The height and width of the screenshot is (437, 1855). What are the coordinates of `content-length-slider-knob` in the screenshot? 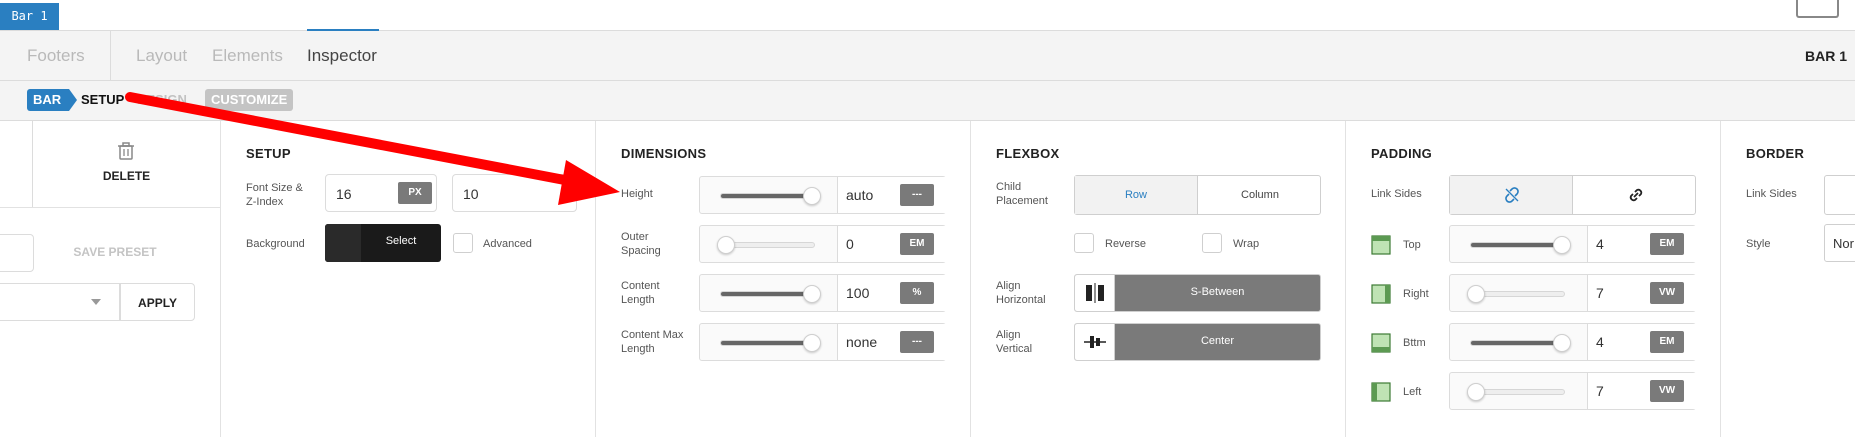 It's located at (812, 294).